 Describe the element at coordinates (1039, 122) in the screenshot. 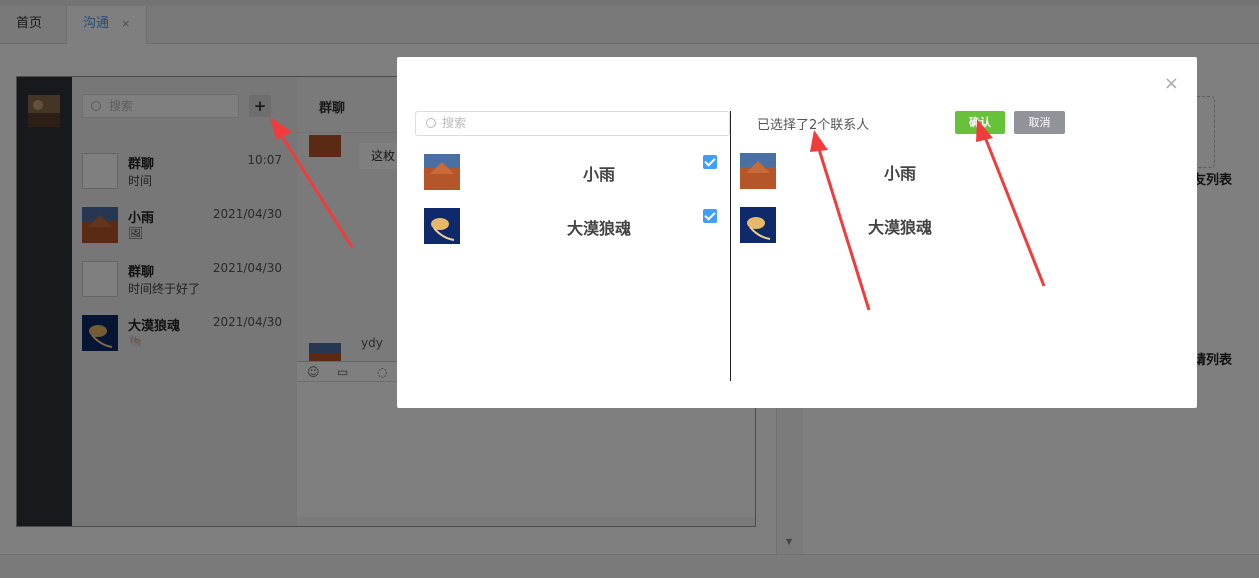

I see `cancel-button: 取消` at that location.